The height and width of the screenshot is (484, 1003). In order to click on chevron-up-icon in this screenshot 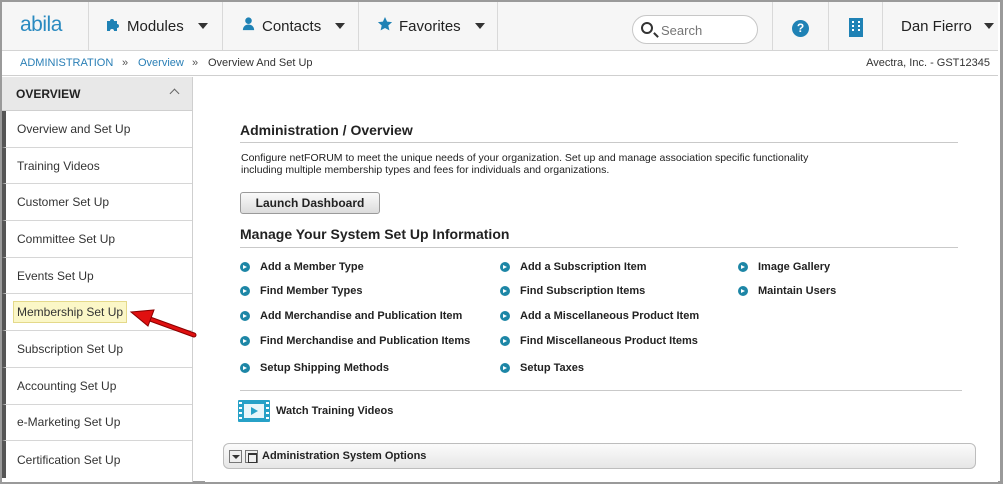, I will do `click(174, 93)`.